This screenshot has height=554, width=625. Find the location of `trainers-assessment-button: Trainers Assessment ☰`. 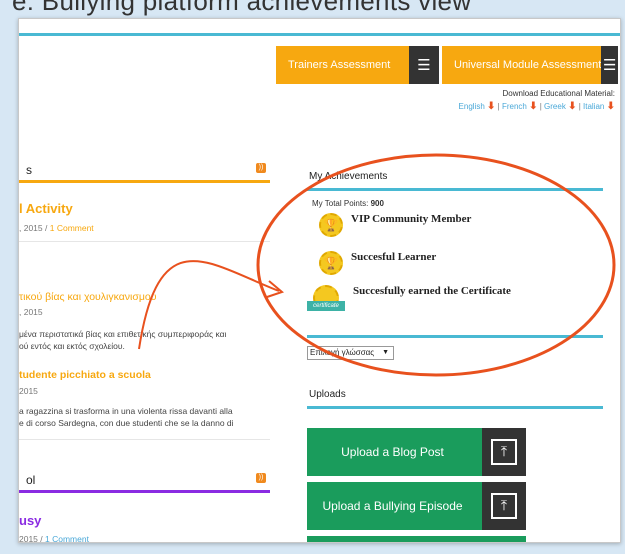

trainers-assessment-button: Trainers Assessment ☰ is located at coordinates (357, 65).